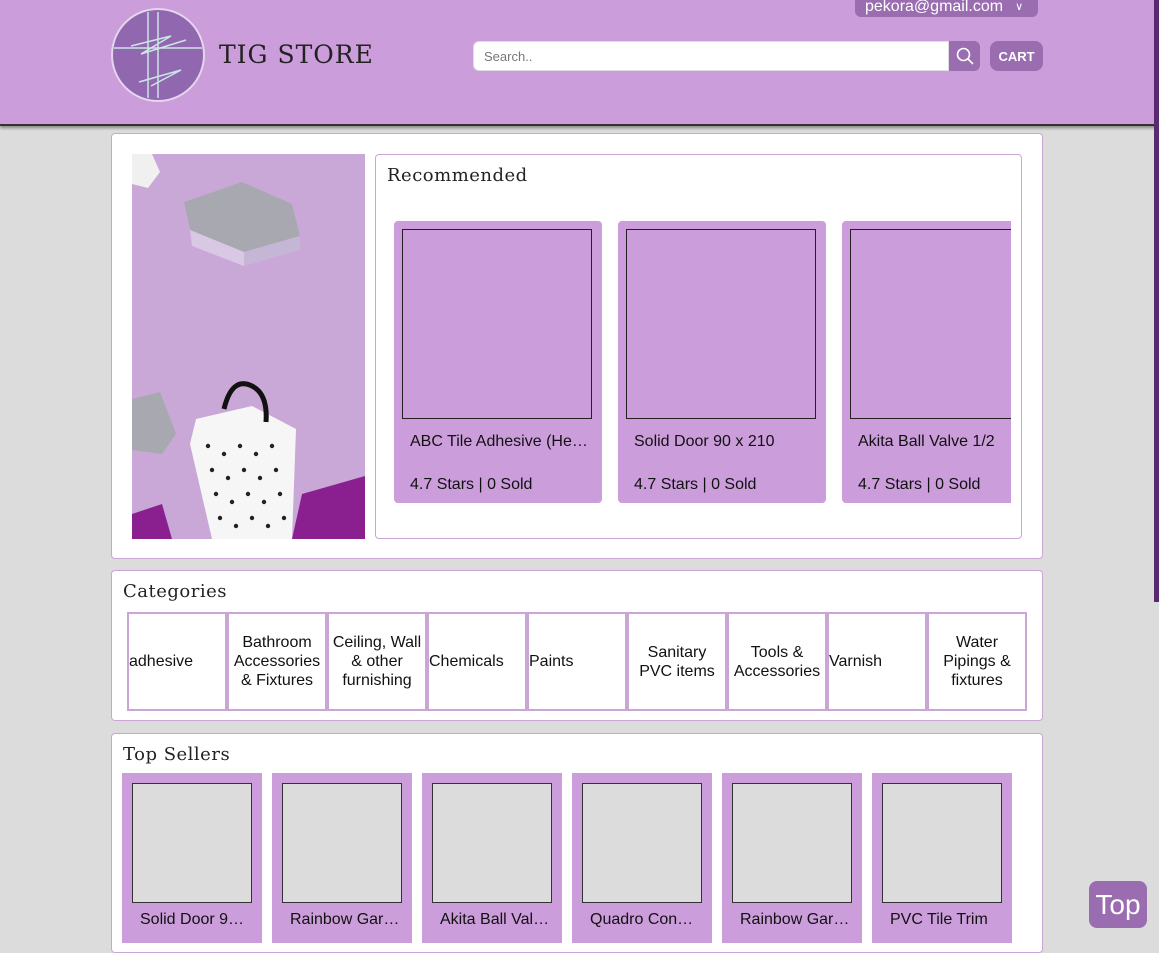  I want to click on brand-name: TIG STORE, so click(296, 54).